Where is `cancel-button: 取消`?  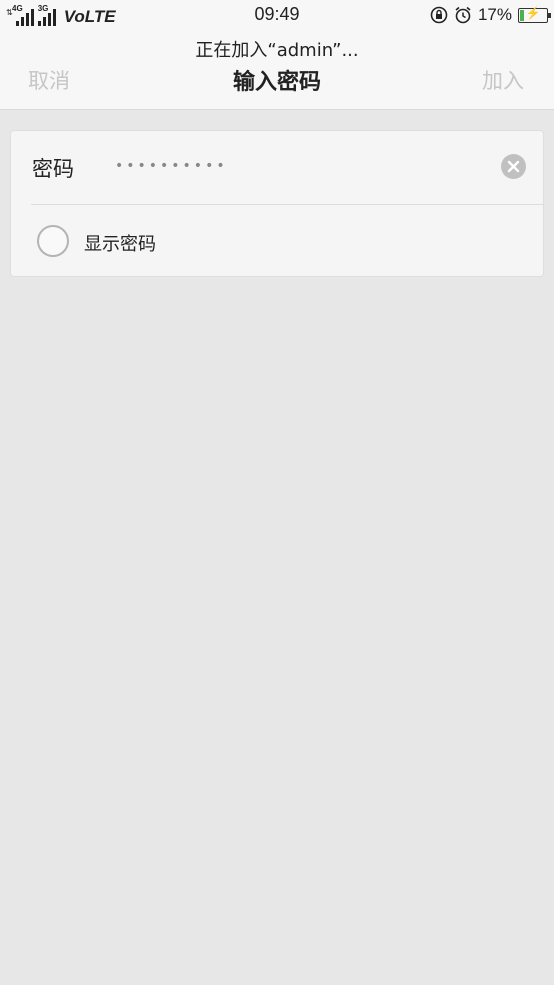
cancel-button: 取消 is located at coordinates (49, 80).